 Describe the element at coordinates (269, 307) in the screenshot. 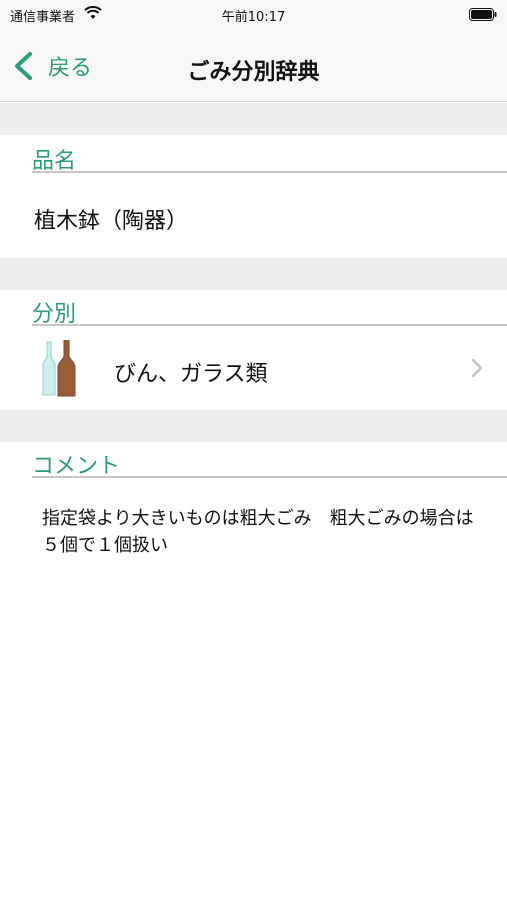

I see `section-header-category: 分別` at that location.